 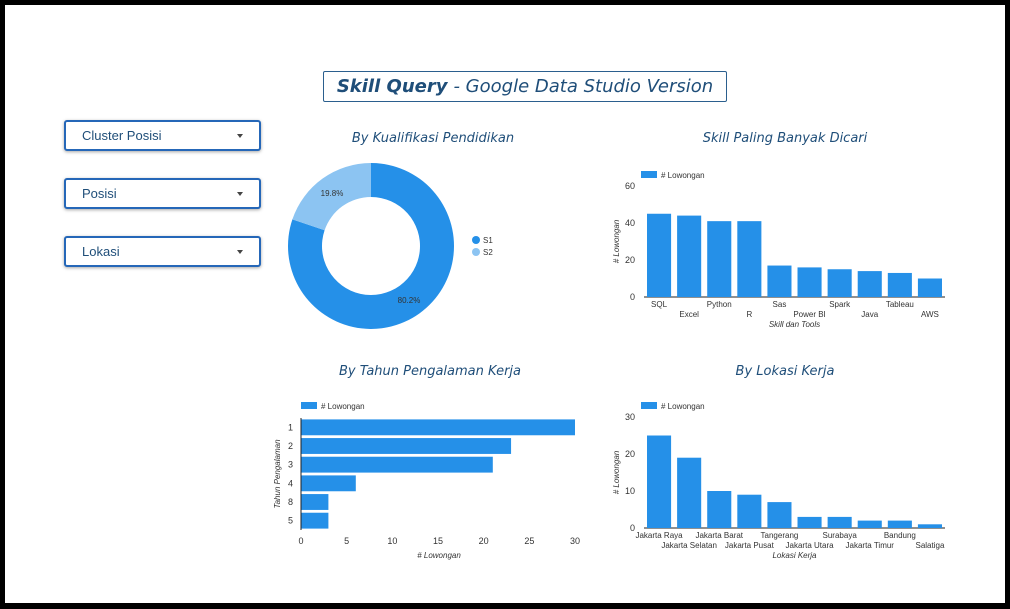 What do you see at coordinates (632, 297) in the screenshot?
I see `skill-chart-y-tick: 0` at bounding box center [632, 297].